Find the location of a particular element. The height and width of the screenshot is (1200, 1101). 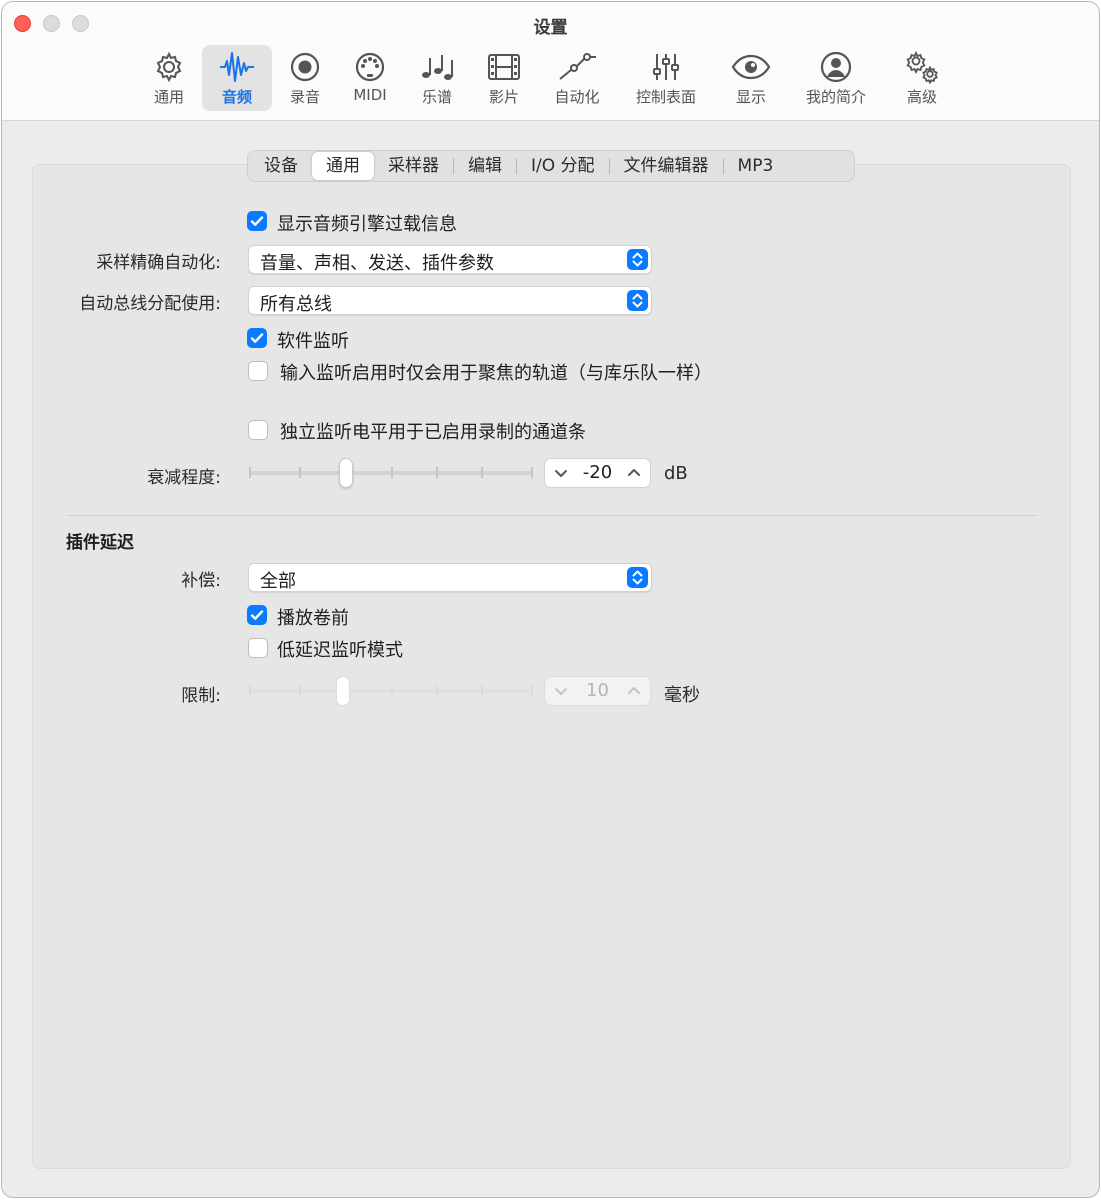

automation-curve-icon is located at coordinates (577, 67).